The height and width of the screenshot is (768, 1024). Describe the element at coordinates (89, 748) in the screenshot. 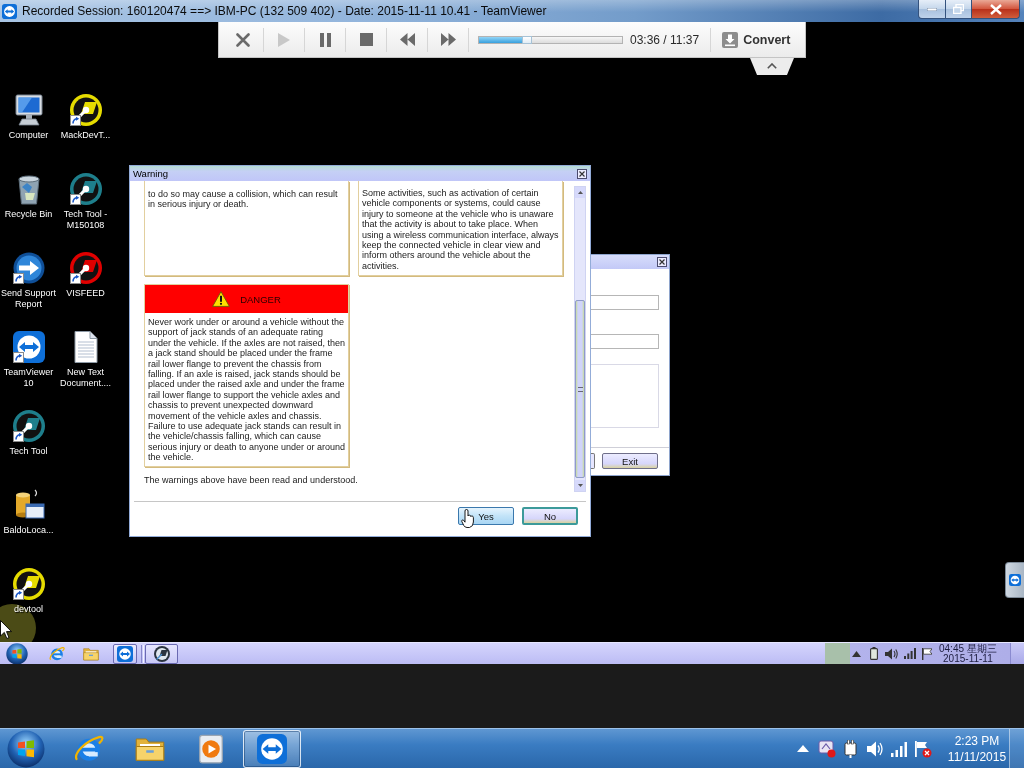

I see `browser-icon` at that location.